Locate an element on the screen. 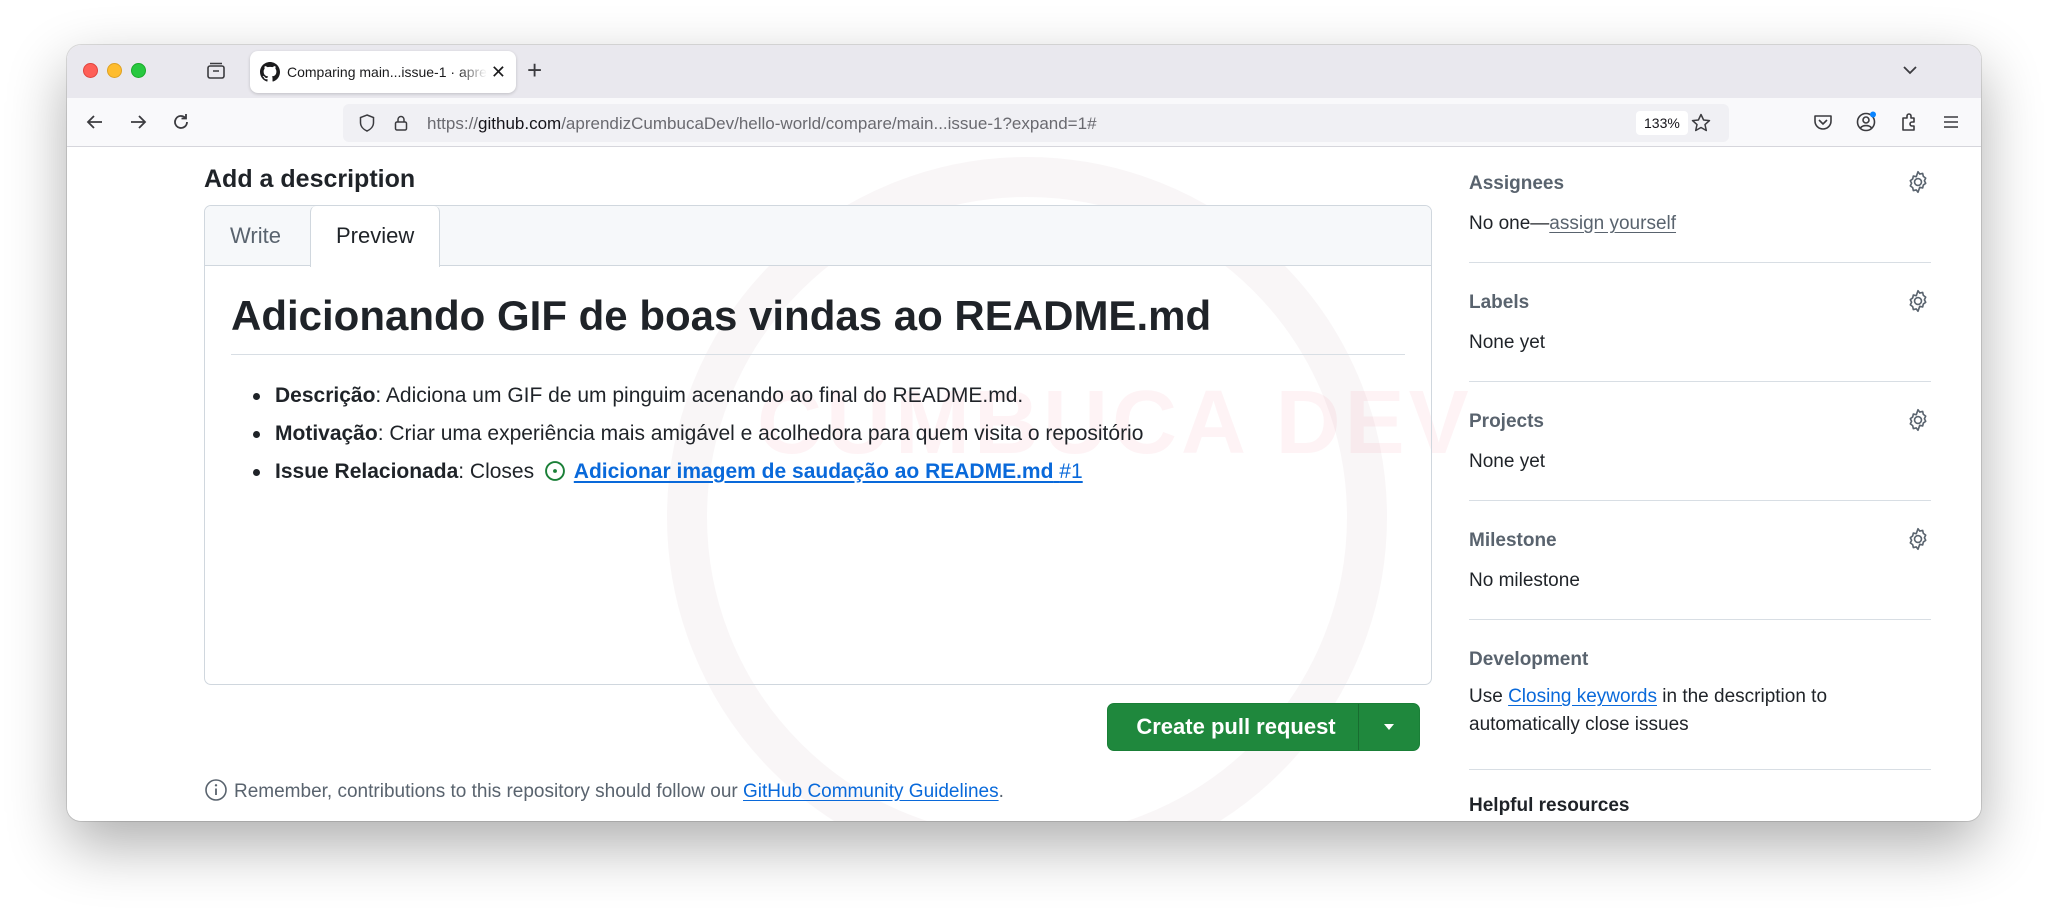 Image resolution: width=2048 pixels, height=911 pixels. pull-request-options-dropdown is located at coordinates (1389, 727).